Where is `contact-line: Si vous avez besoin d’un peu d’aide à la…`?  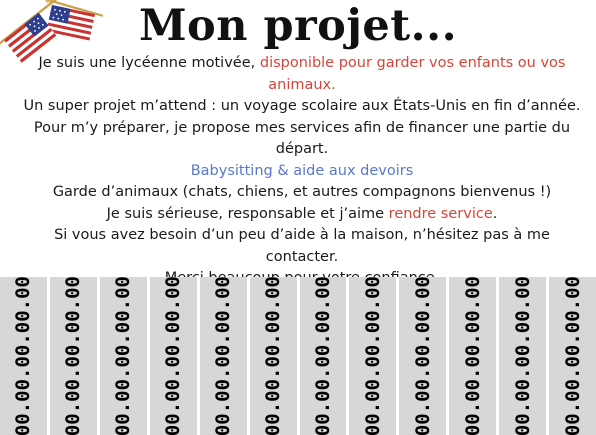
contact-line: Si vous avez besoin d’un peu d’aide à la… is located at coordinates (302, 246).